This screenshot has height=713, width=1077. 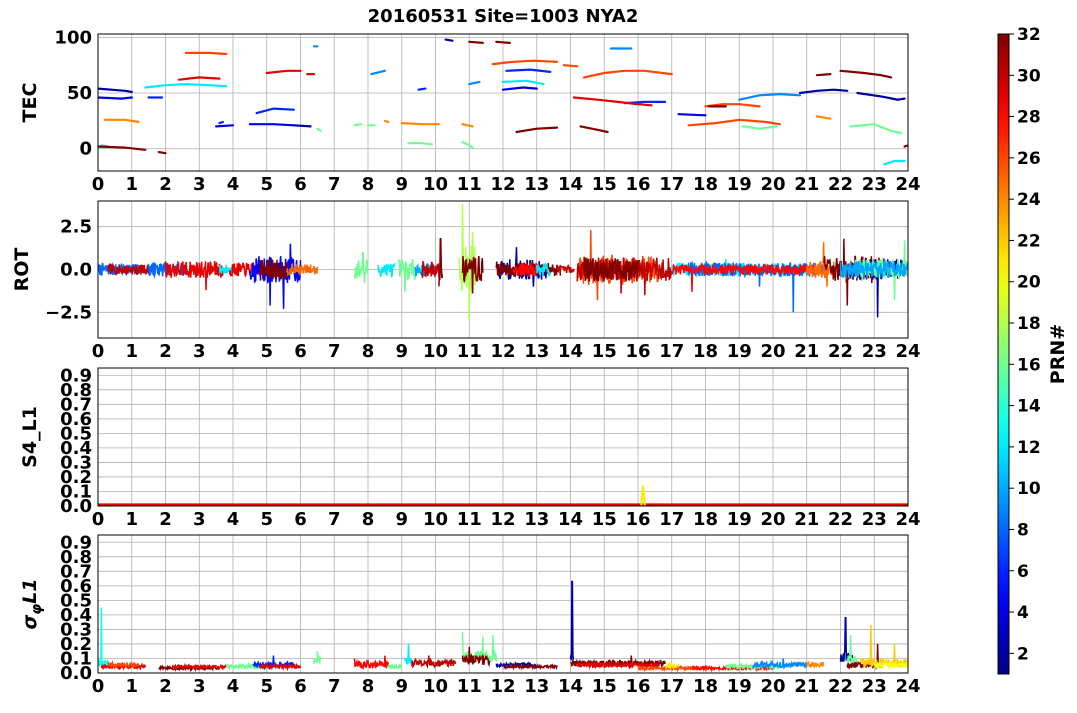 What do you see at coordinates (1029, 407) in the screenshot?
I see `colorbar-tick-label: 14` at bounding box center [1029, 407].